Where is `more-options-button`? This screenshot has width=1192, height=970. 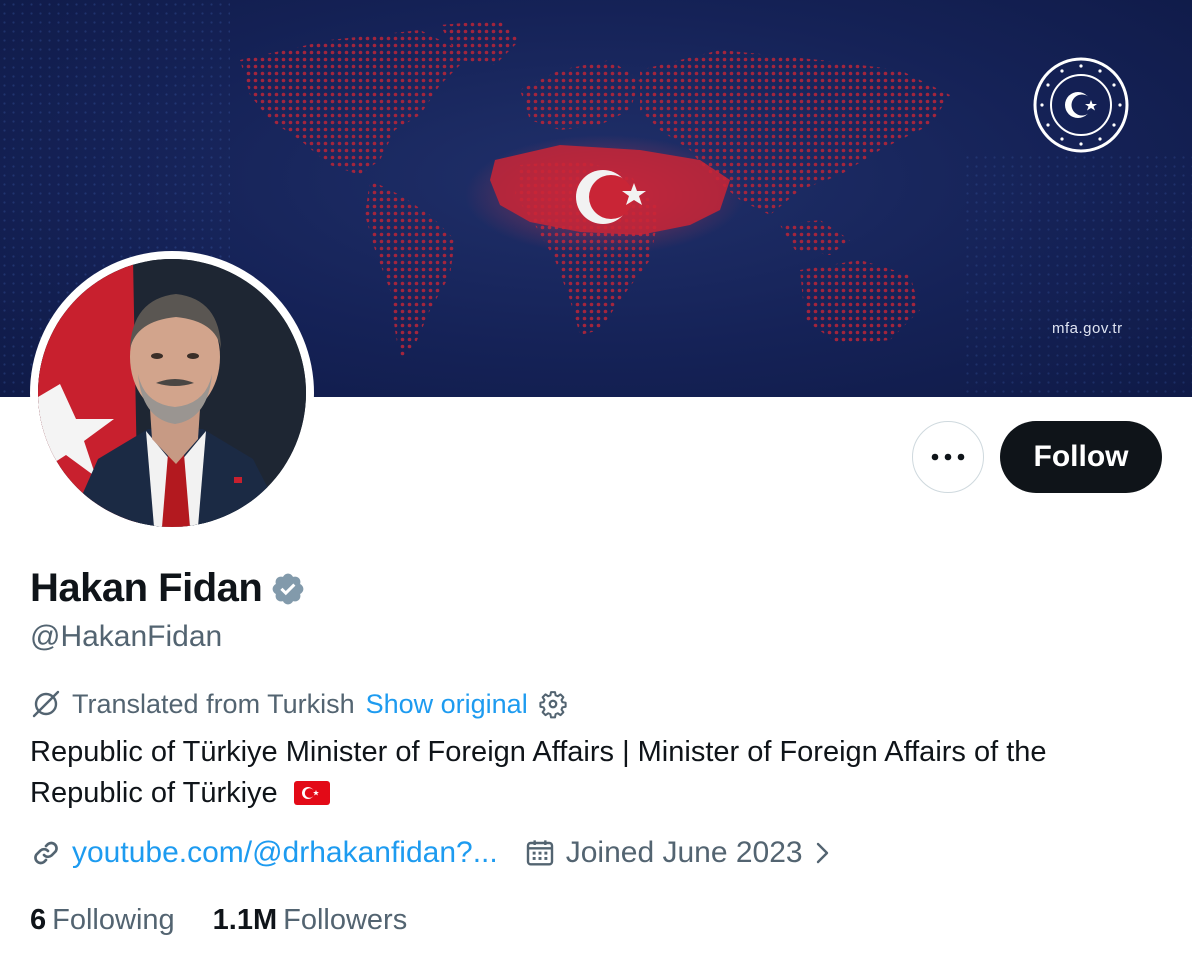
more-options-button is located at coordinates (948, 457).